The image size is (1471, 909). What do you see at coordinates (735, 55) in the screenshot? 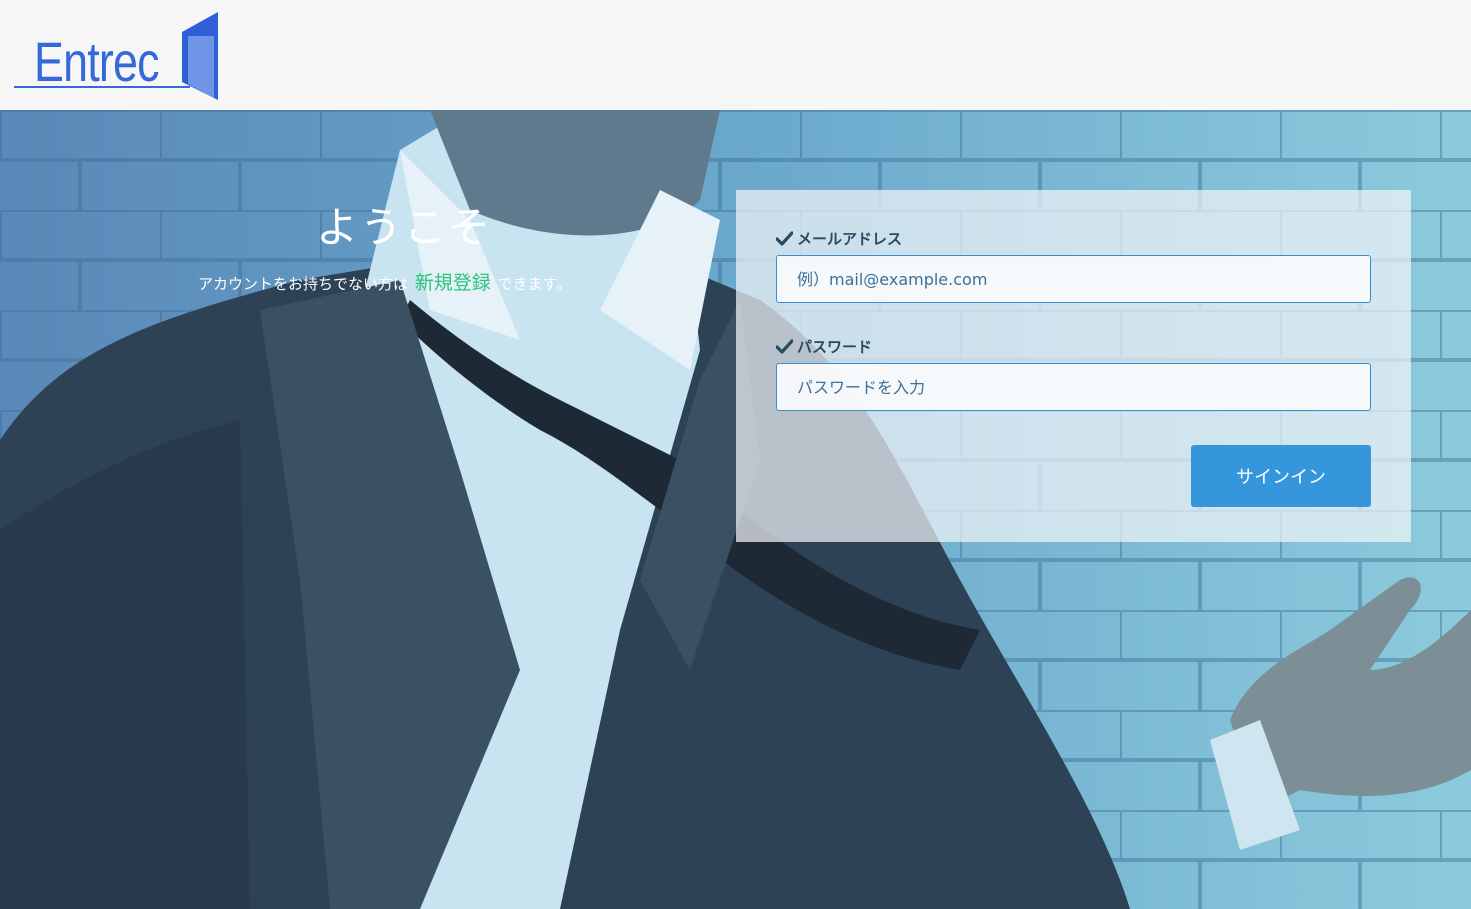
I see `site-header: Entrec` at bounding box center [735, 55].